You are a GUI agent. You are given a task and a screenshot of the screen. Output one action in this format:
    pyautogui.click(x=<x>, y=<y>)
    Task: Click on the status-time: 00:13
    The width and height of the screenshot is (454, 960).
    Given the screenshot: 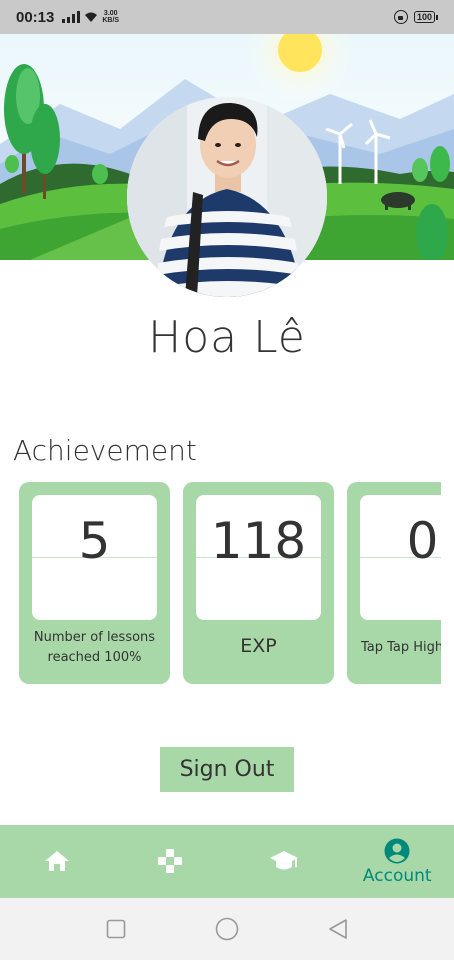 What is the action you would take?
    pyautogui.click(x=35, y=17)
    